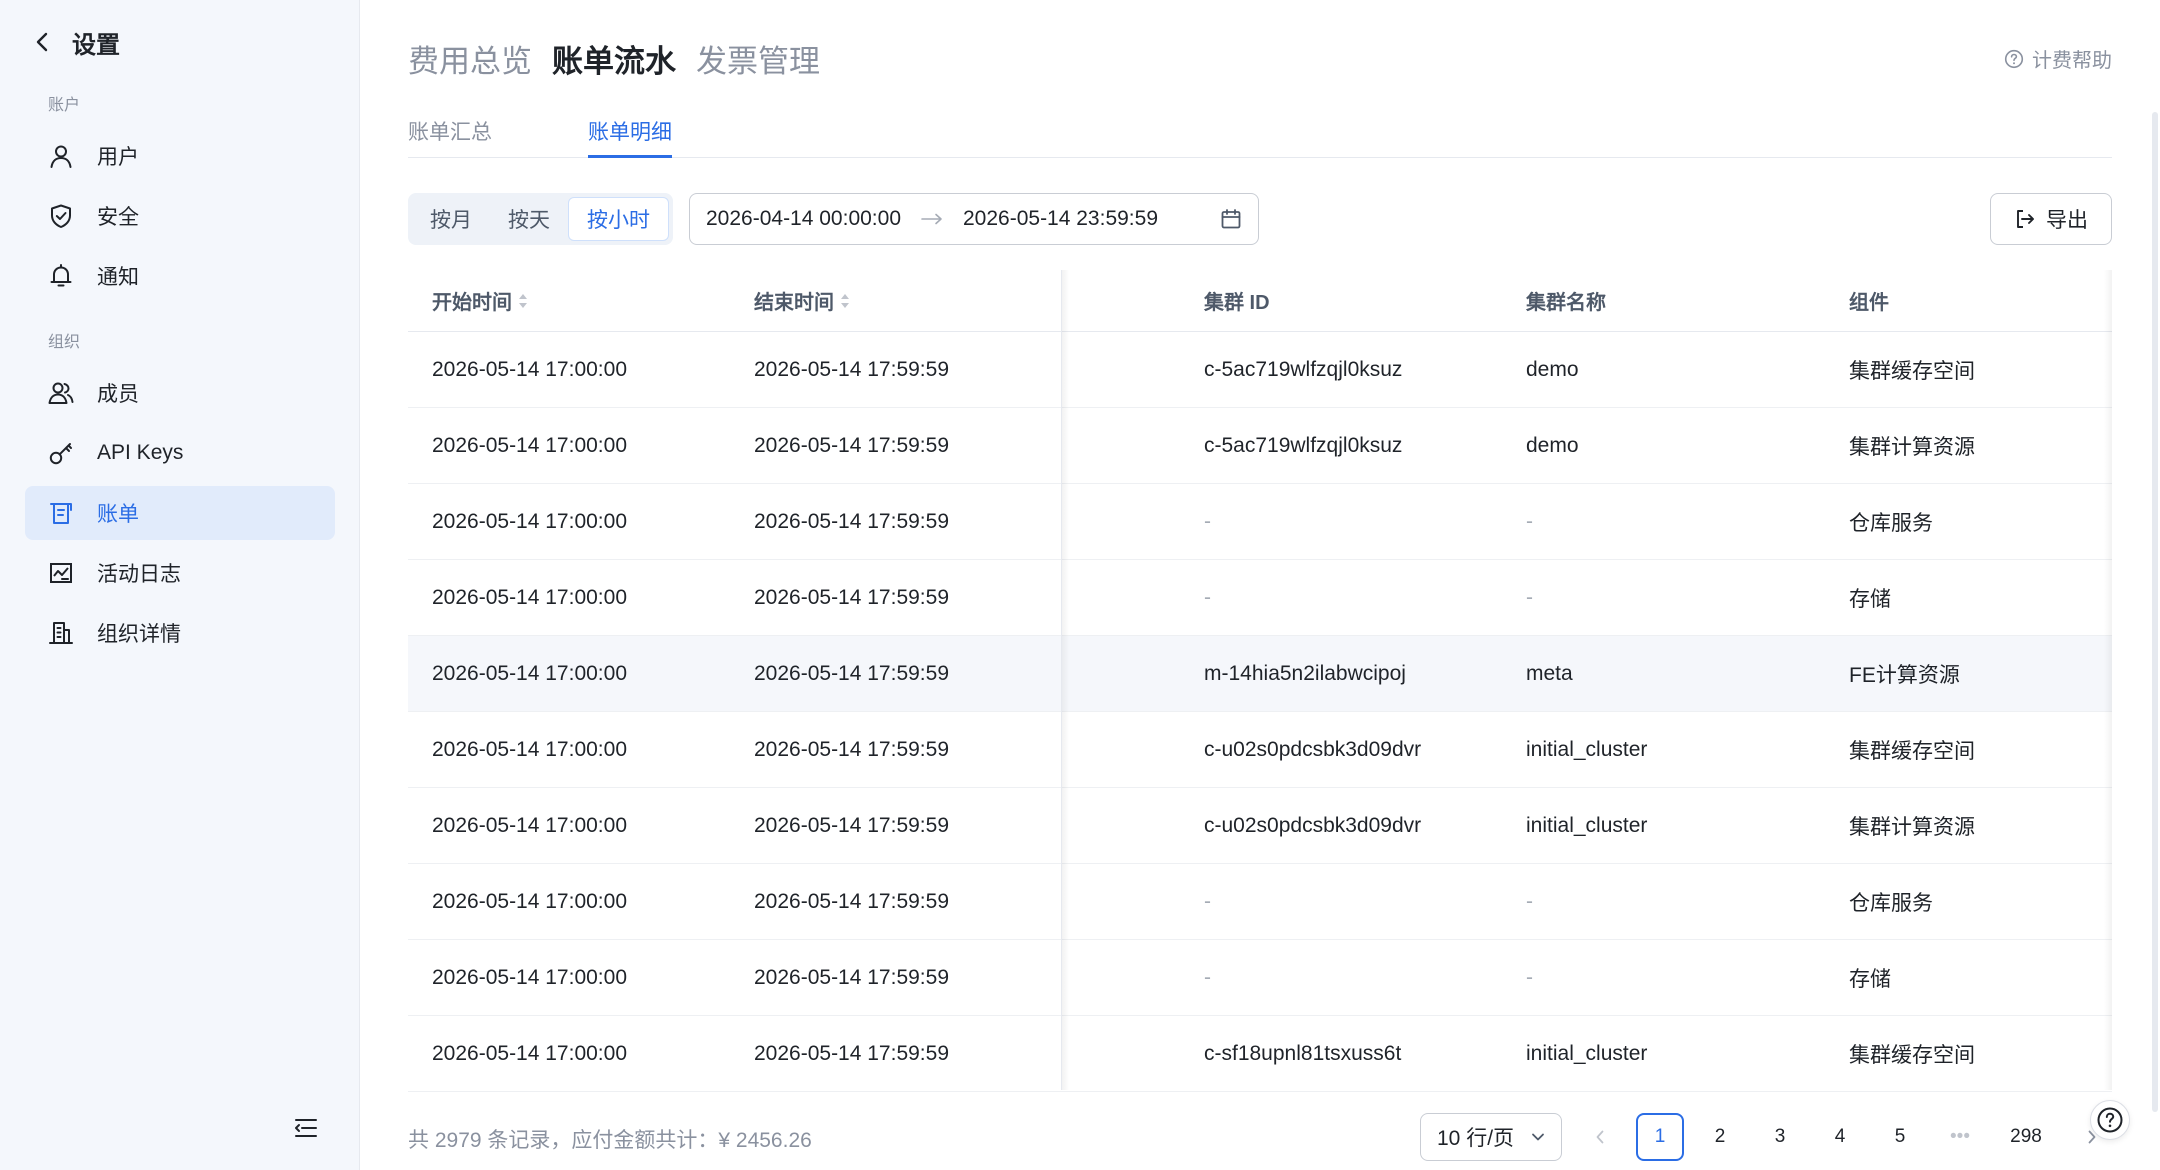 The height and width of the screenshot is (1170, 2160). What do you see at coordinates (450, 131) in the screenshot?
I see `subtab-bill-summary: 账单汇总` at bounding box center [450, 131].